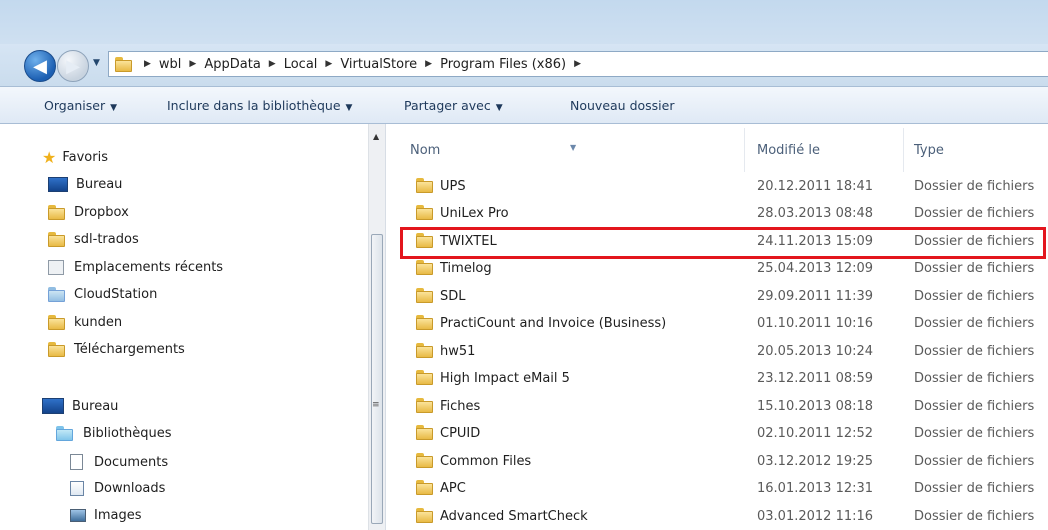 This screenshot has height=530, width=1048. What do you see at coordinates (129, 349) in the screenshot?
I see `nav-item-label: Téléchargements` at bounding box center [129, 349].